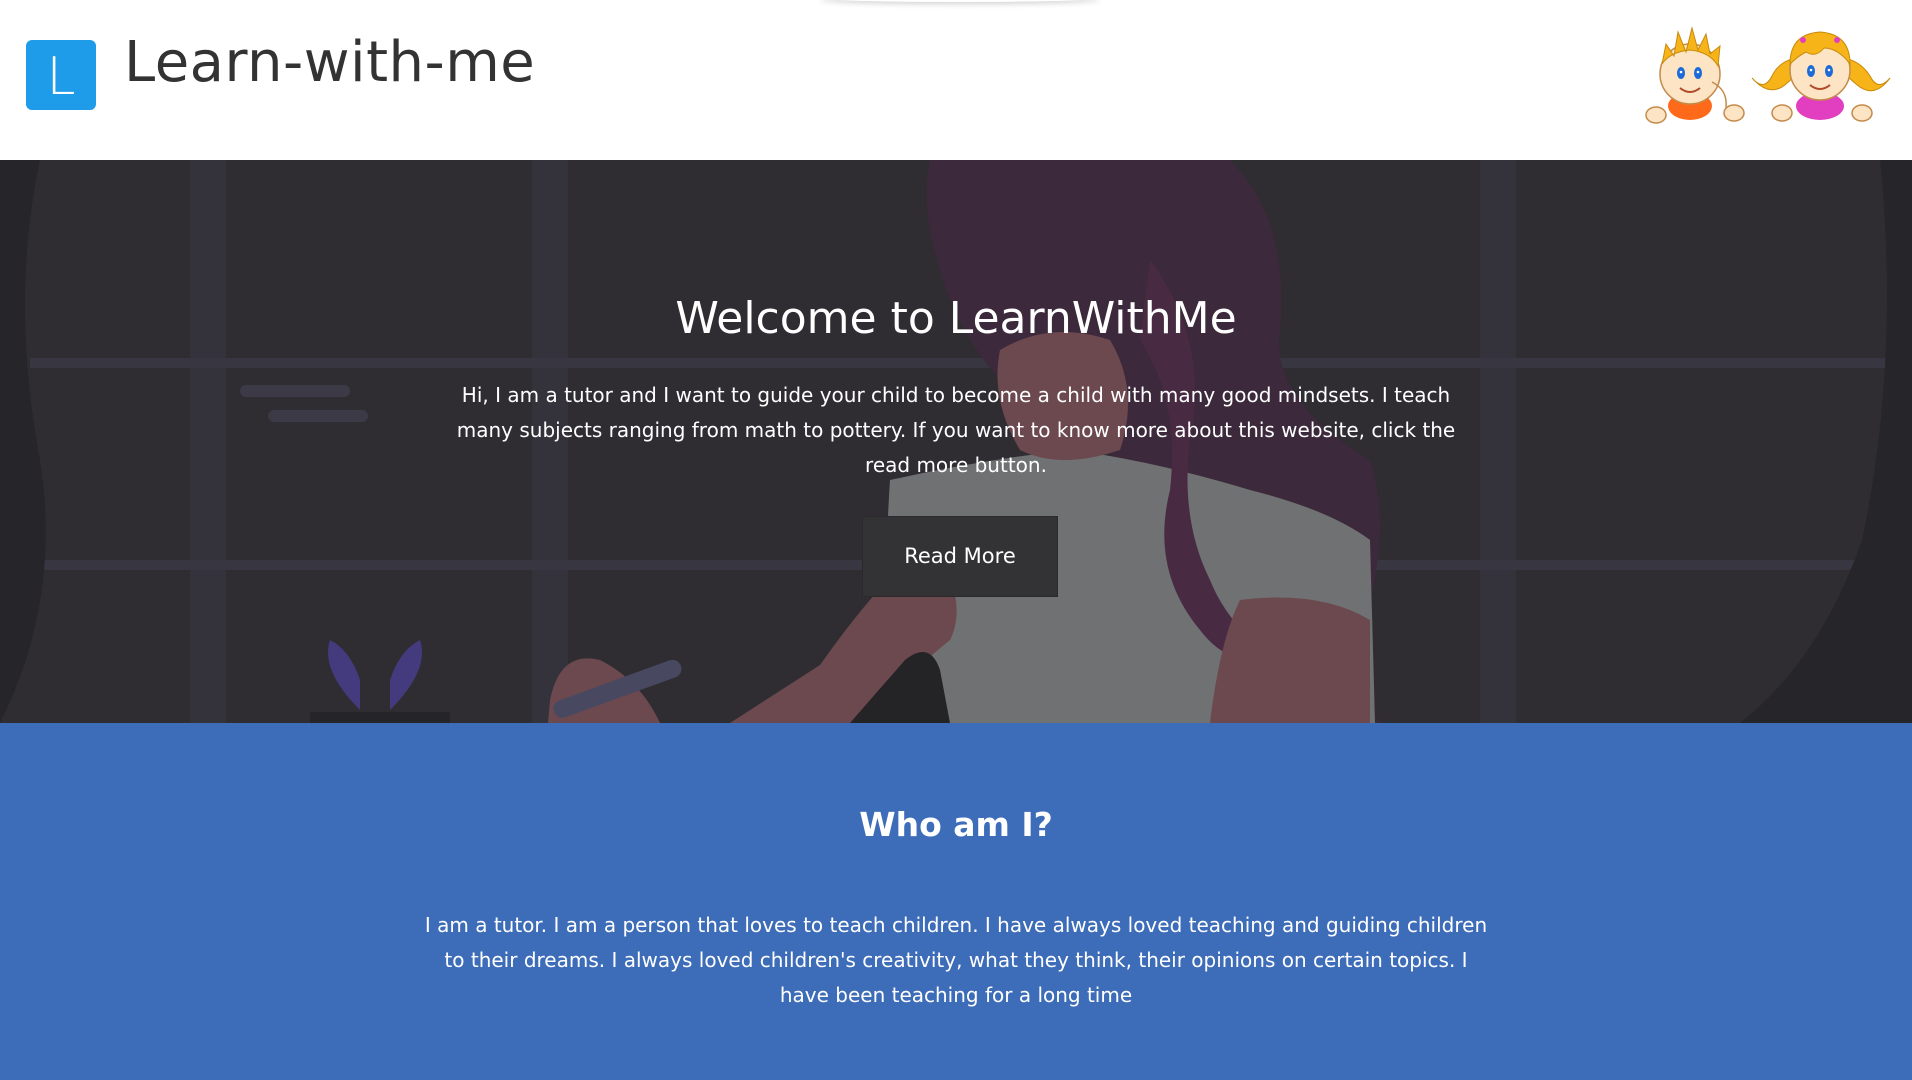 The width and height of the screenshot is (1912, 1080). What do you see at coordinates (956, 318) in the screenshot?
I see `hero-title: Welcome to LearnWithMe` at bounding box center [956, 318].